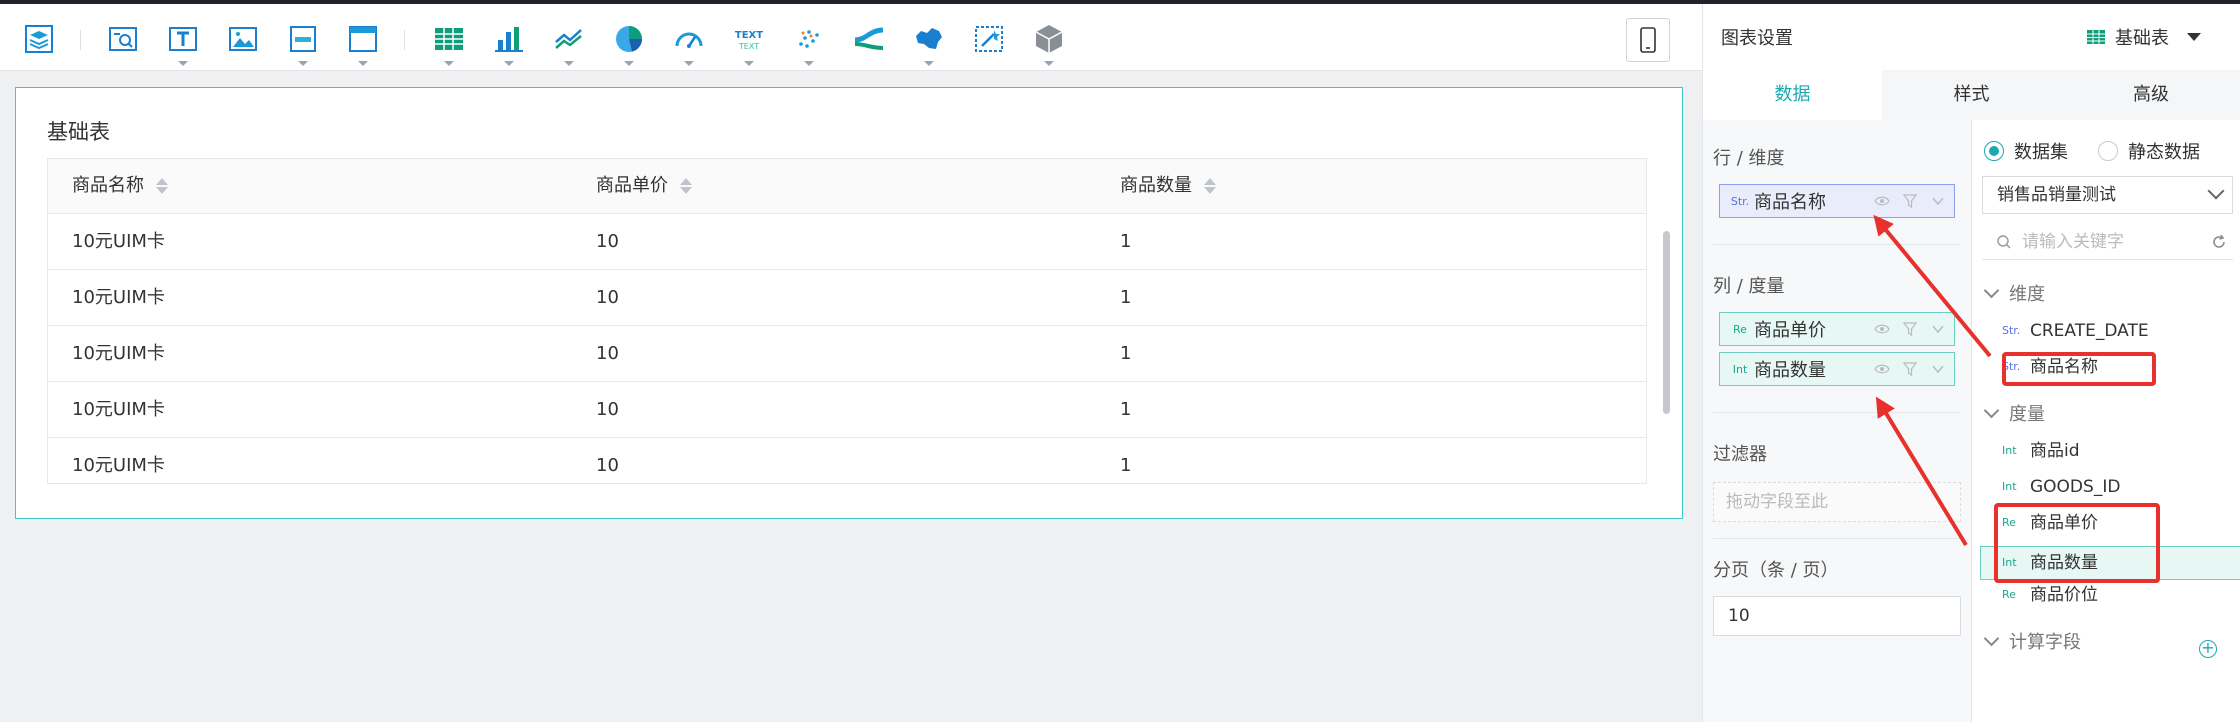 The image size is (2240, 722). I want to click on col-field-price: Re 商品单价, so click(1837, 329).